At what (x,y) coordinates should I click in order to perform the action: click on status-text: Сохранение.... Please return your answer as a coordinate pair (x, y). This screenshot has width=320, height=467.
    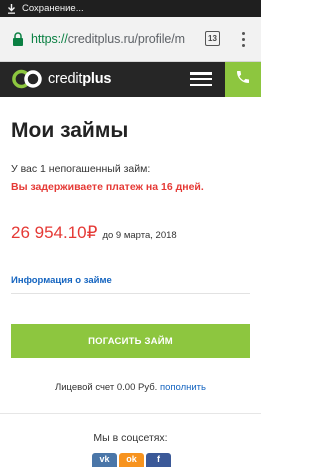
    Looking at the image, I should click on (53, 8).